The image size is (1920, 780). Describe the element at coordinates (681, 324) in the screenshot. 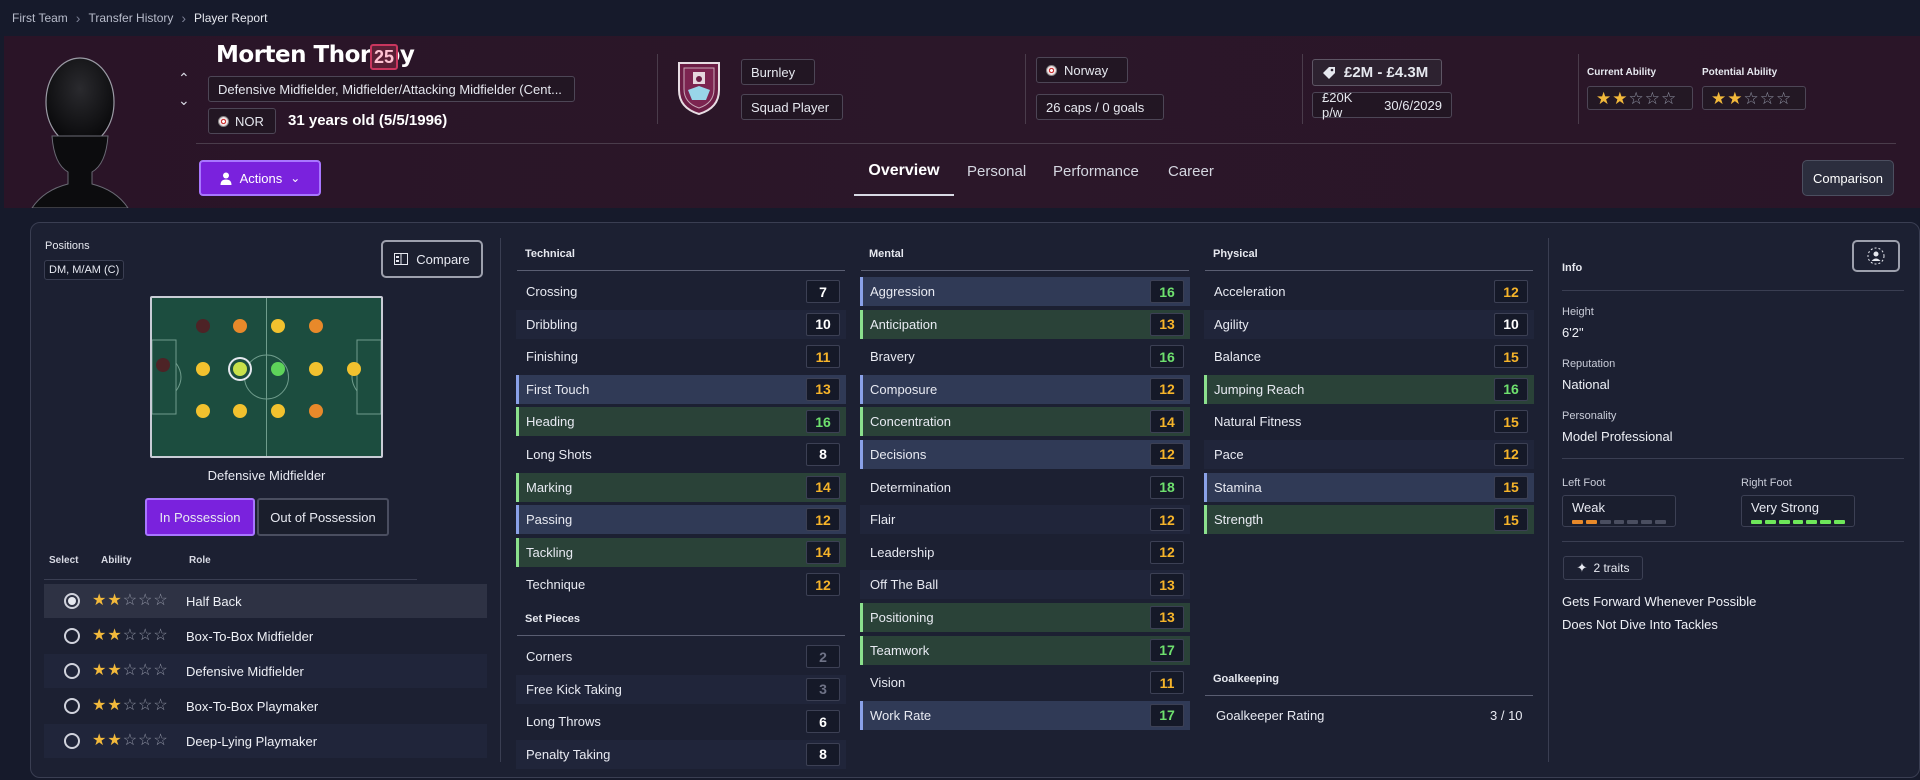

I see `attribute-row: Dribbling 10` at that location.